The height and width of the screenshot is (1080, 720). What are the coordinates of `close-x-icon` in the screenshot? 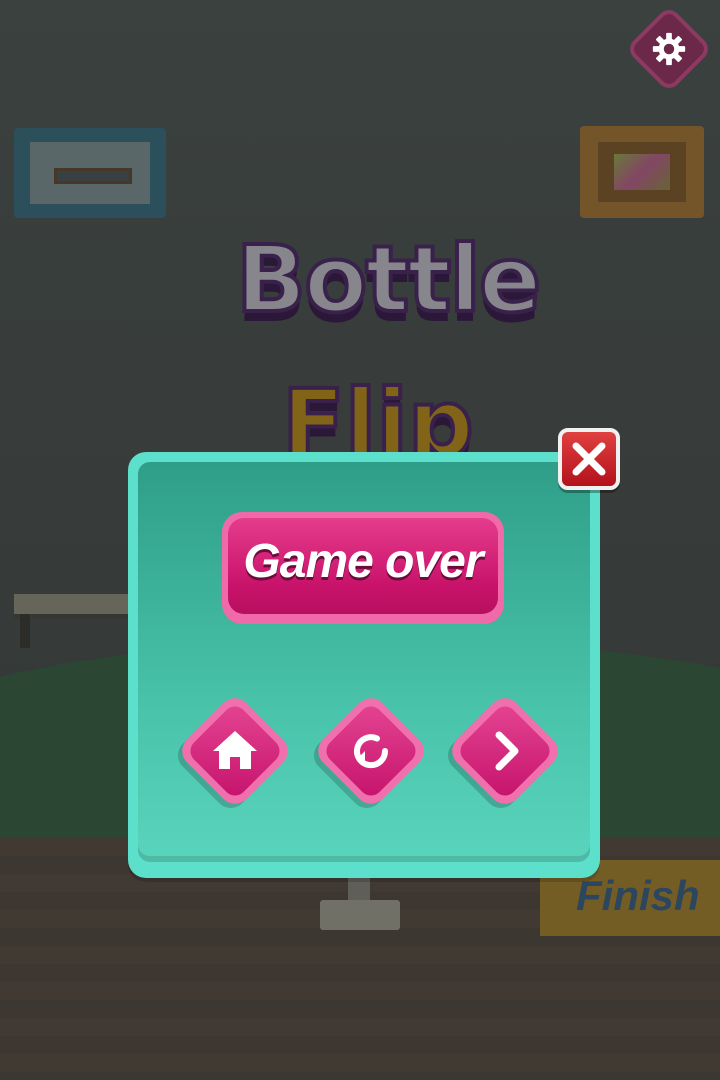 It's located at (589, 459).